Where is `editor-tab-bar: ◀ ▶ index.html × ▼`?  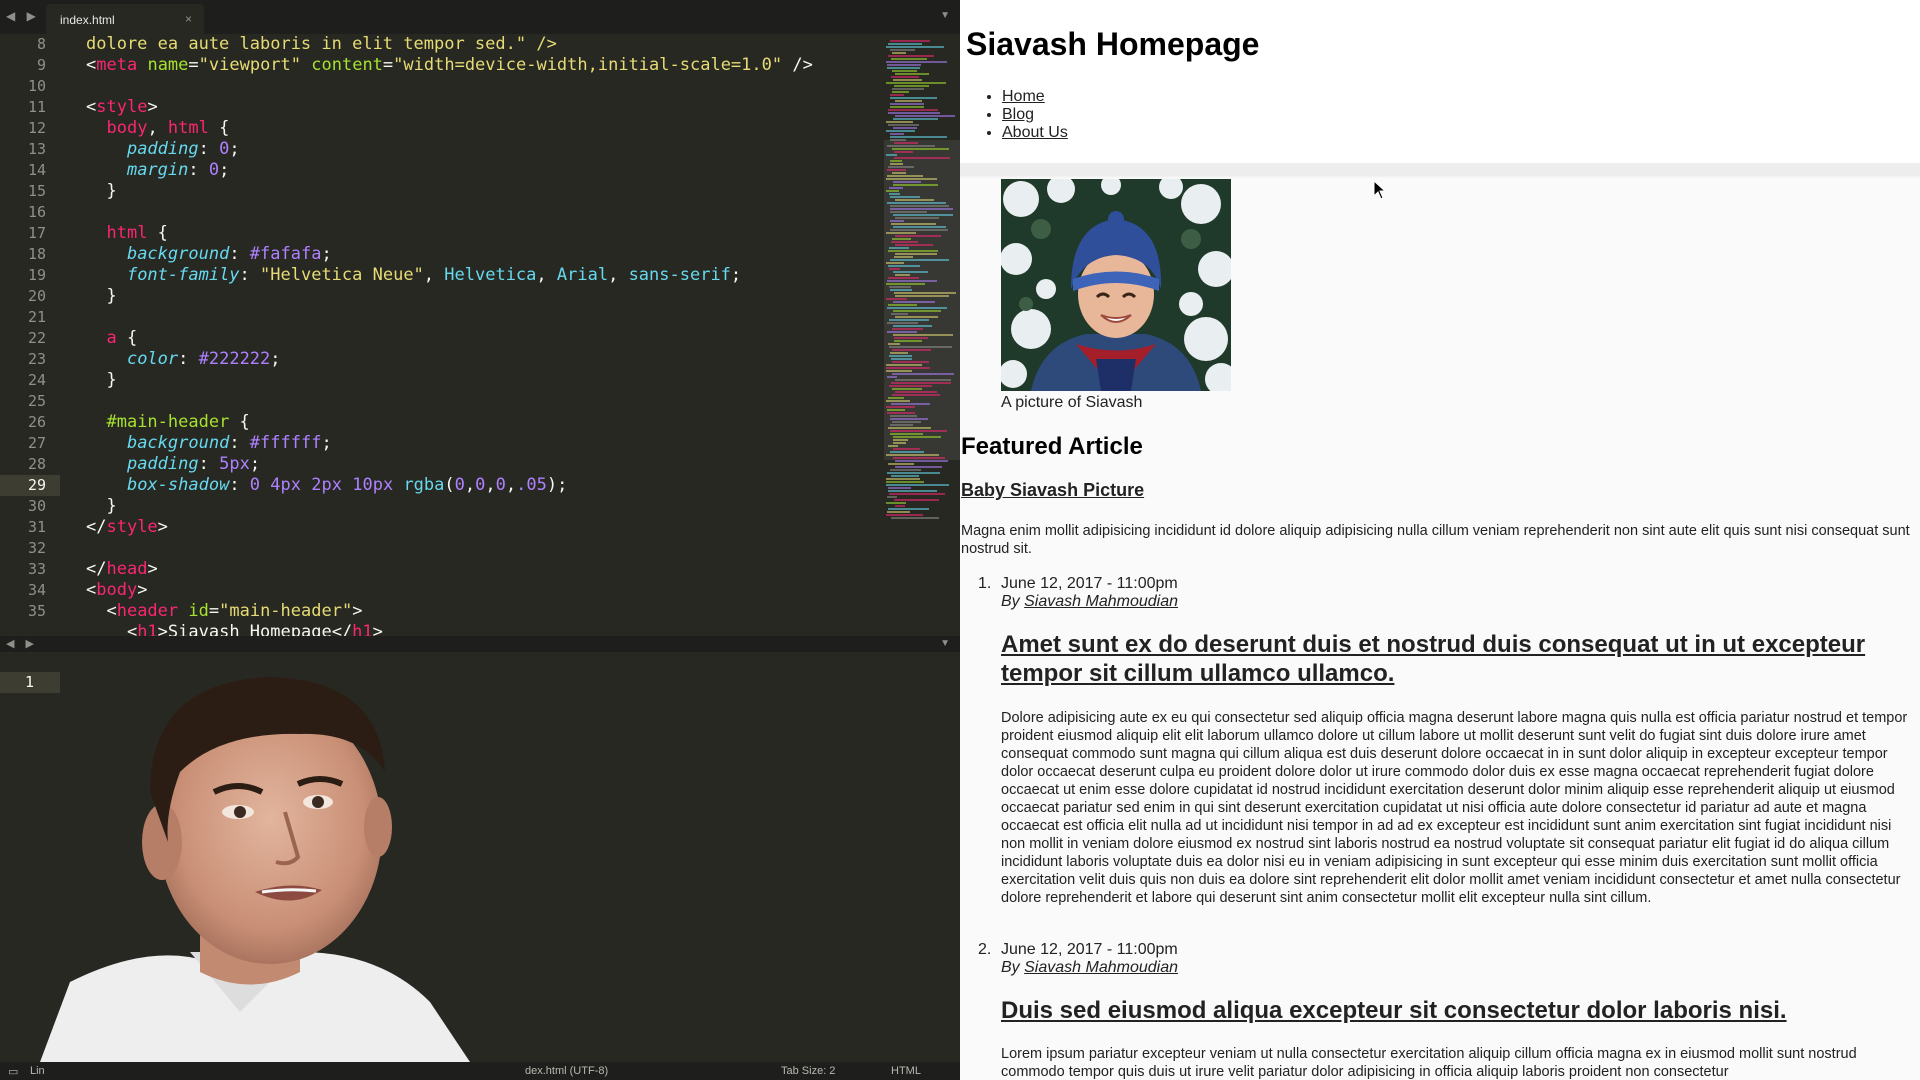 editor-tab-bar: ◀ ▶ index.html × ▼ is located at coordinates (480, 17).